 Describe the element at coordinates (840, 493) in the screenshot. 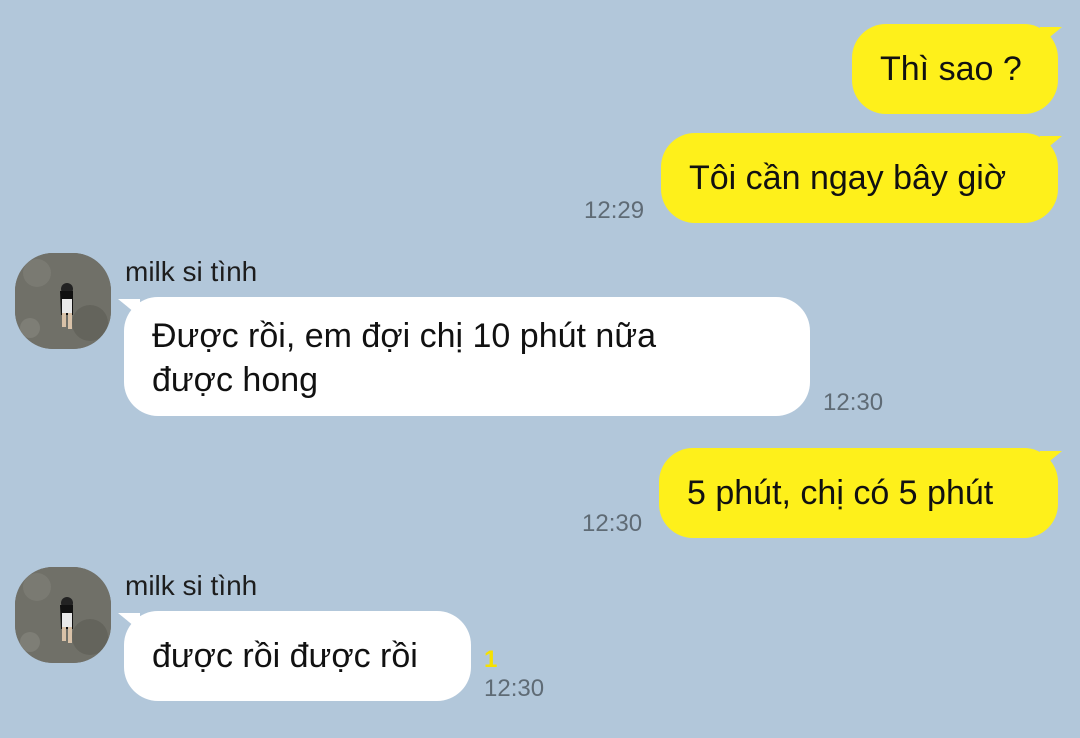

I see `message-text: 5 phút, chị có 5 phút` at that location.